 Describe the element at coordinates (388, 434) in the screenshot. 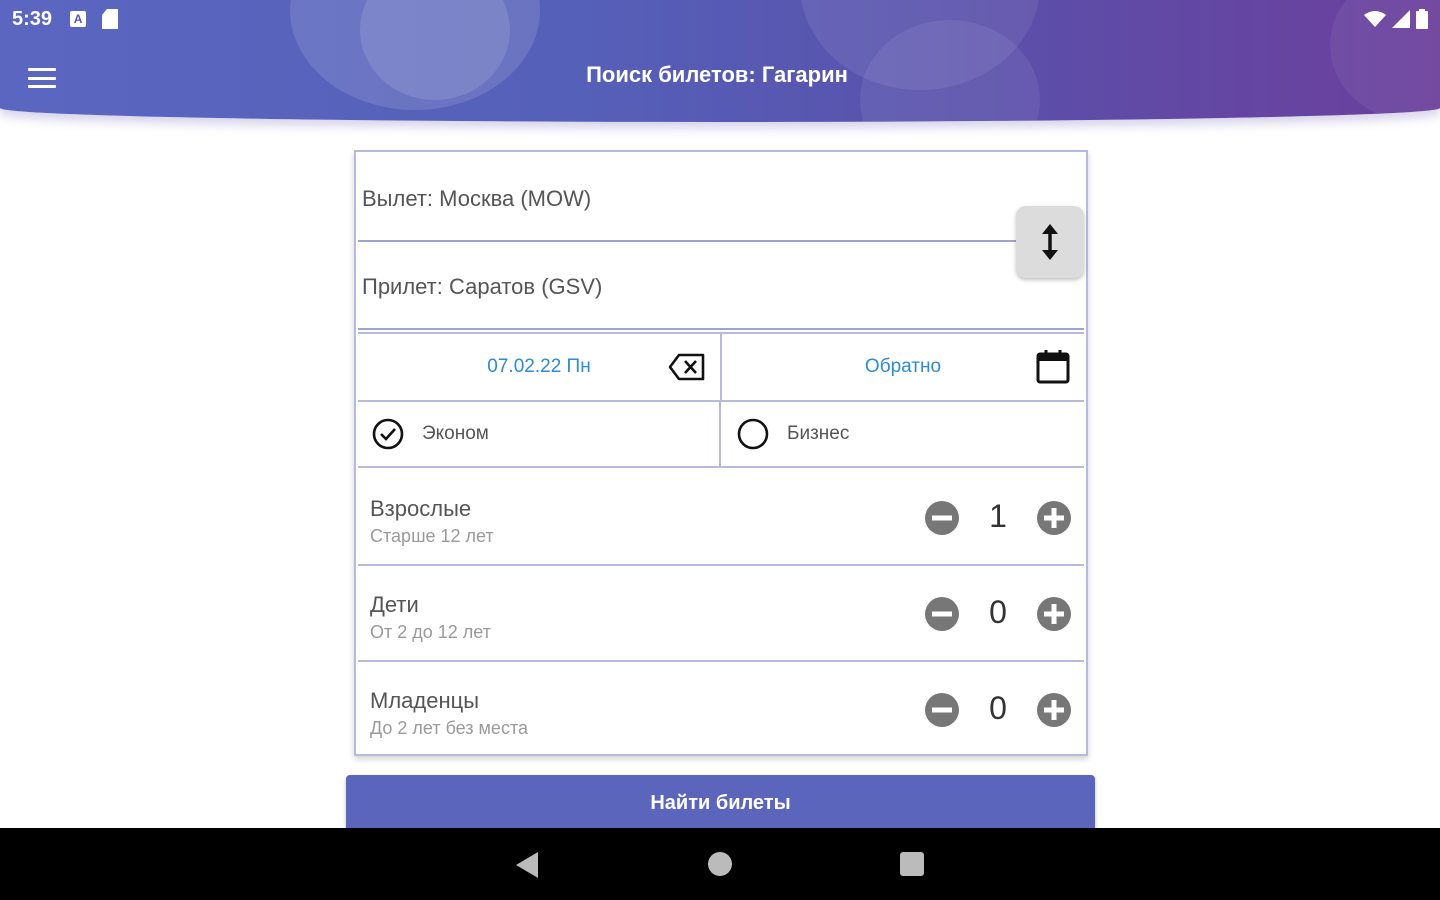

I see `check-circle-icon` at that location.